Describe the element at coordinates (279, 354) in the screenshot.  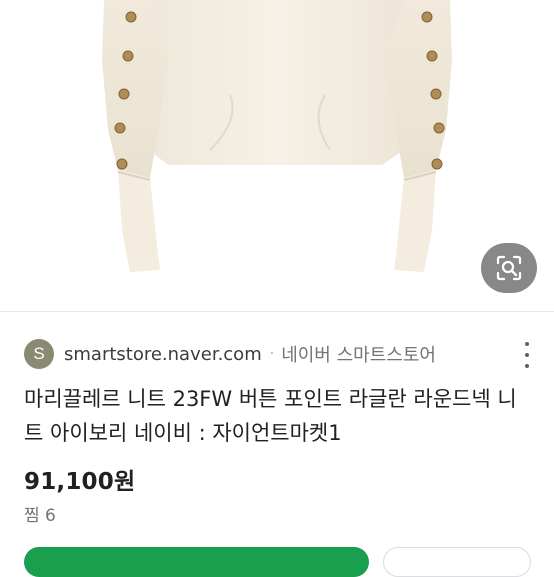
I see `source-row: S smartstore.naver.com · 네이버 스마트스토어` at that location.